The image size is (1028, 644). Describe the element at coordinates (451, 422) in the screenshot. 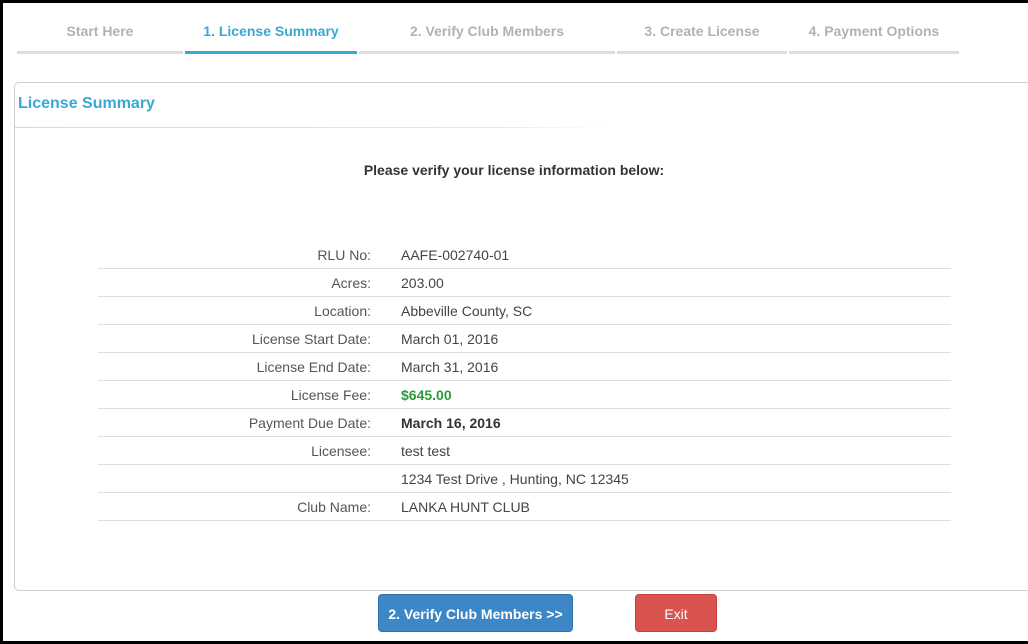

I see `payment-due-date-value: March 16, 2016` at that location.